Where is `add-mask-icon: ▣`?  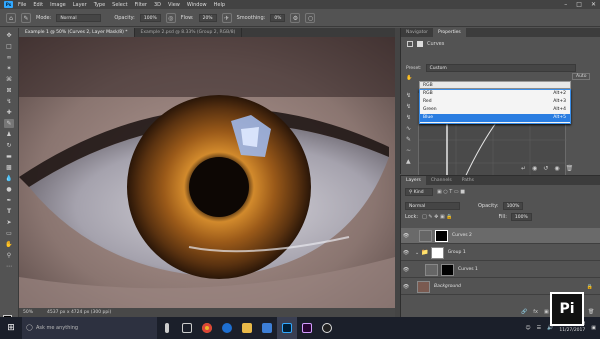
add-mask-icon: ▣ is located at coordinates (546, 312).